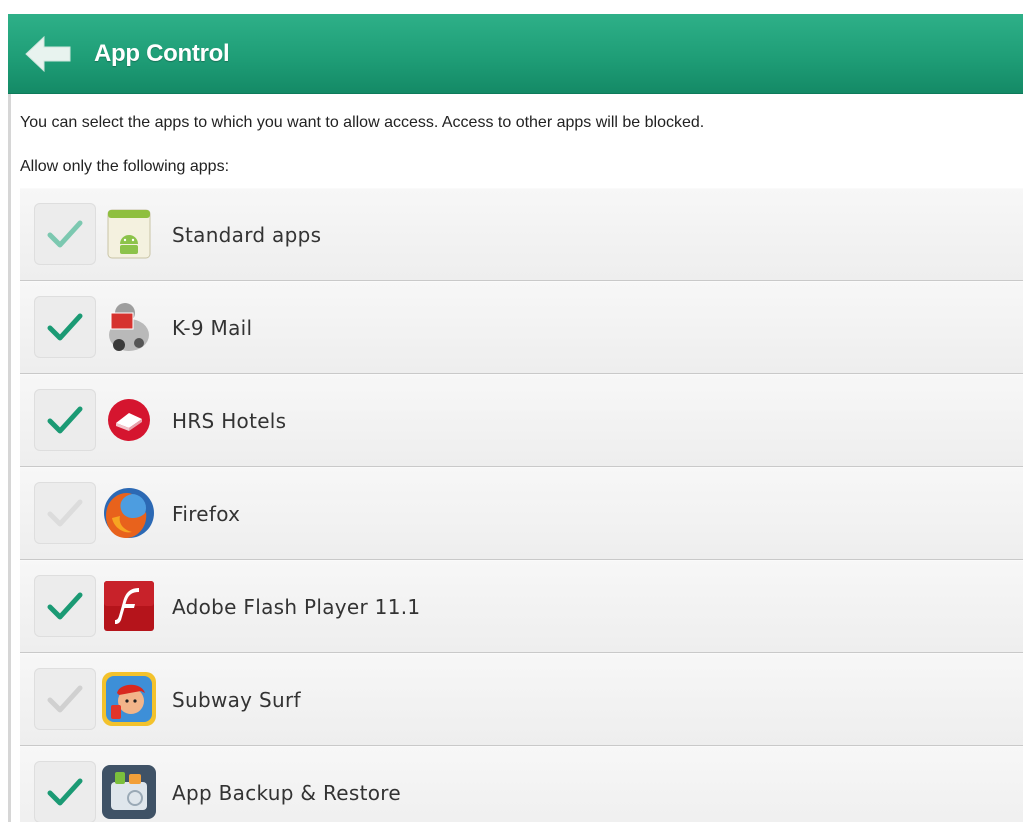 The height and width of the screenshot is (822, 1023). I want to click on app-name: Subway Surf, so click(236, 700).